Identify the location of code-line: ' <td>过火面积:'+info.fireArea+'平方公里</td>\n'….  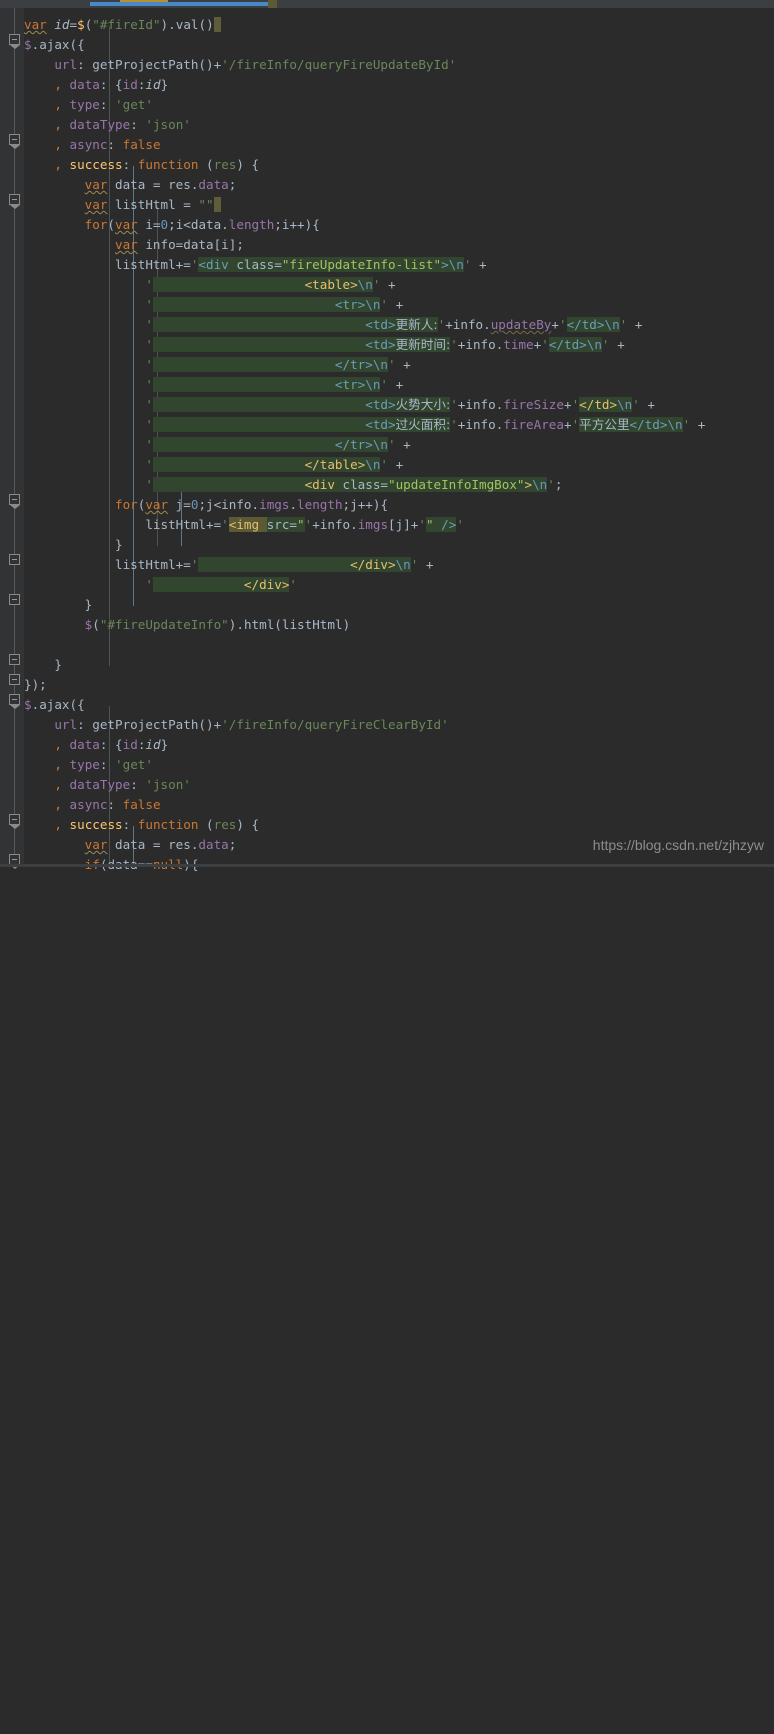
(364, 425).